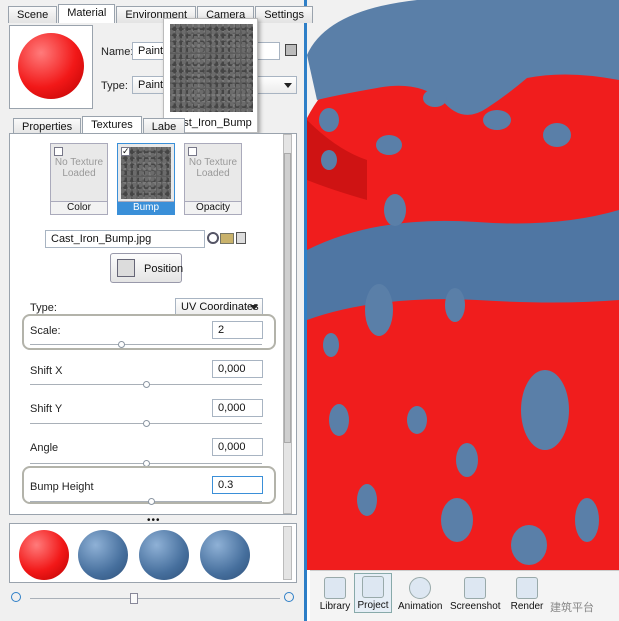  What do you see at coordinates (125, 239) in the screenshot?
I see `texture-file-input: Cast_Iron_Bump.jpg` at bounding box center [125, 239].